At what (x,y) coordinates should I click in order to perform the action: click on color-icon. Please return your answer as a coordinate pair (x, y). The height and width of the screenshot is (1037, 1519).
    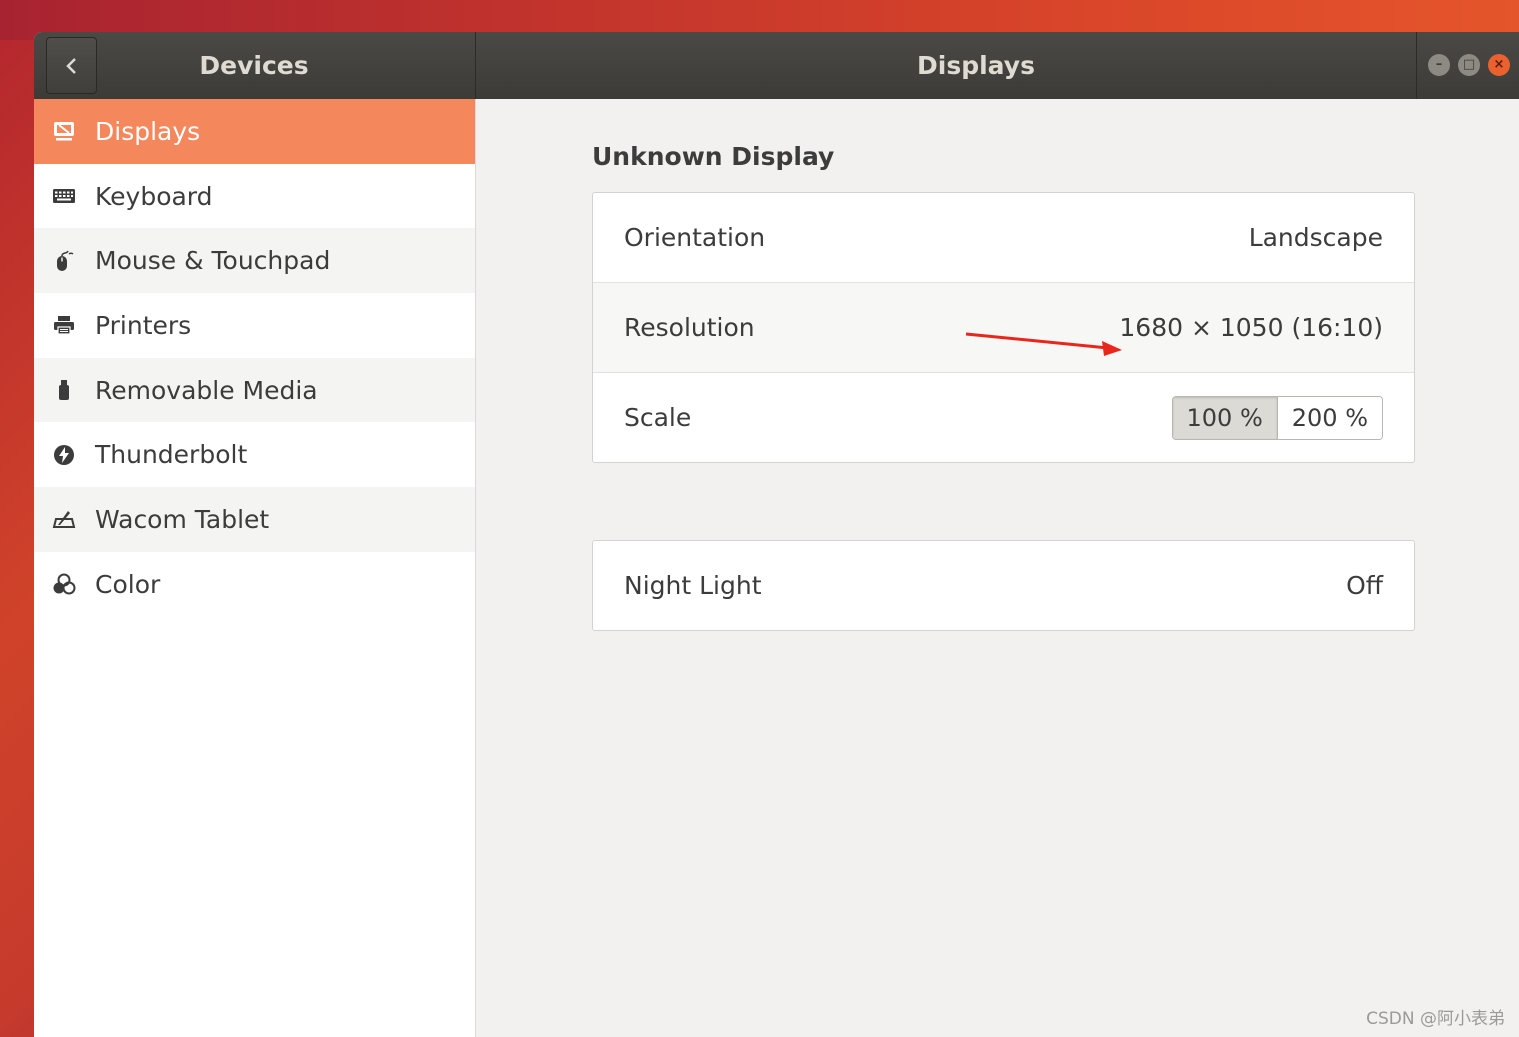
    Looking at the image, I should click on (64, 584).